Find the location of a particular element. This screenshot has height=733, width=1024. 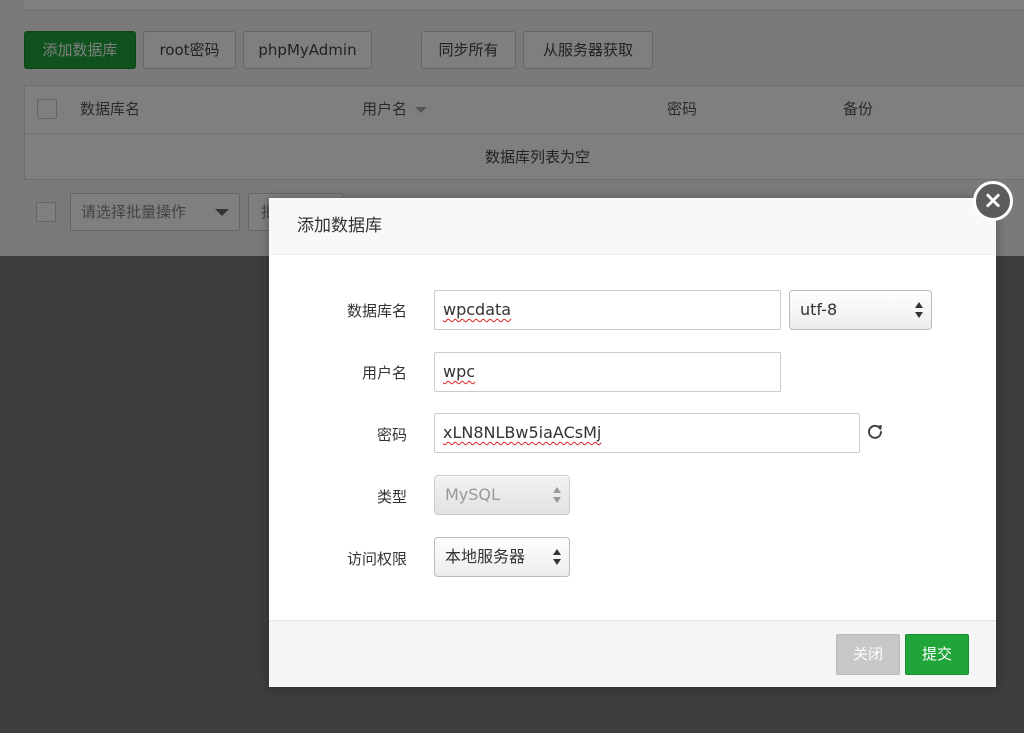

type-select: MySQL is located at coordinates (502, 495).